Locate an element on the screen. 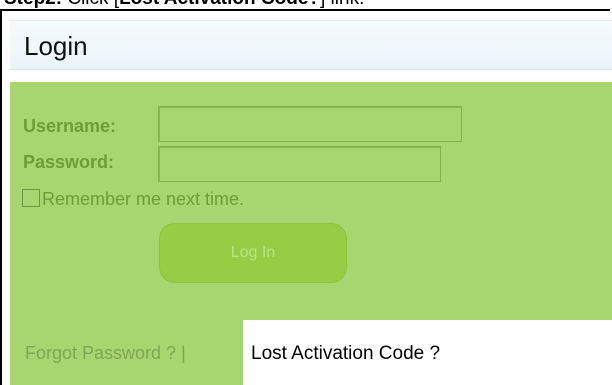  password-label: Password: is located at coordinates (69, 162).